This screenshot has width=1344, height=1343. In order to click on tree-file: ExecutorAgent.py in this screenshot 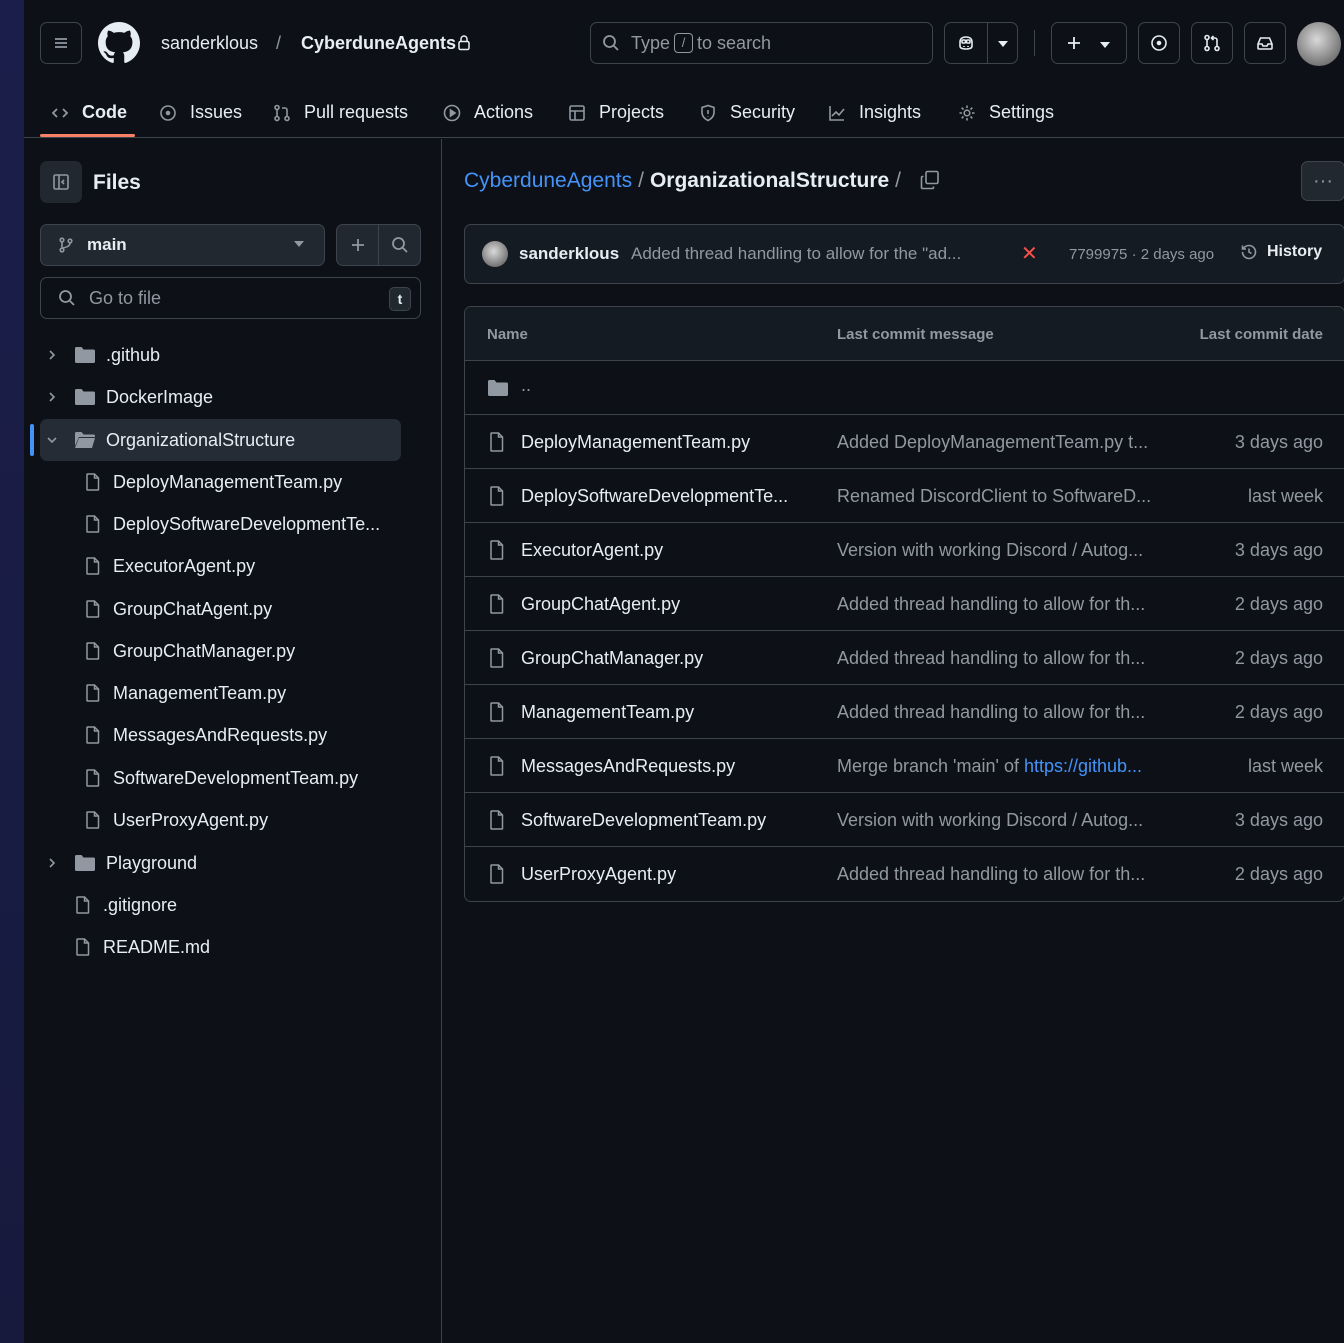, I will do `click(169, 566)`.